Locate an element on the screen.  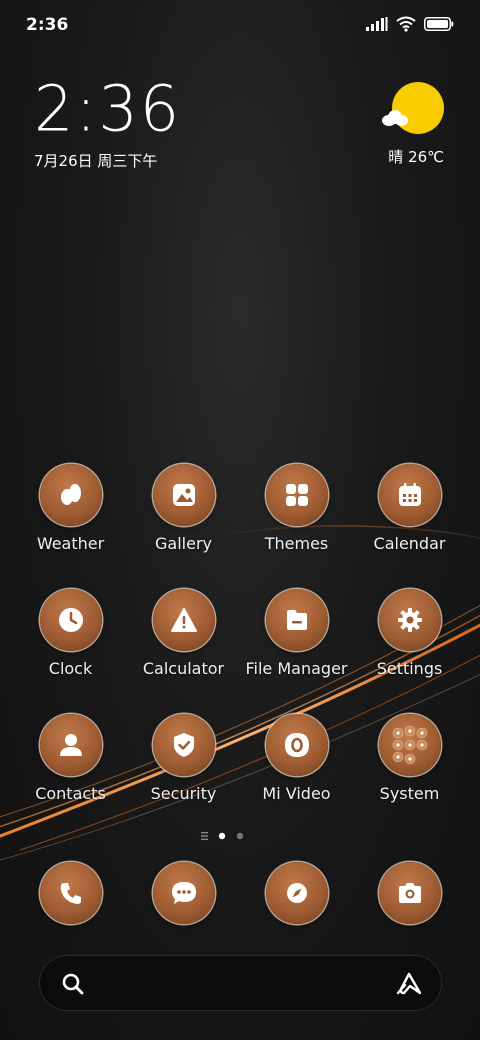
security-icon is located at coordinates (183, 745).